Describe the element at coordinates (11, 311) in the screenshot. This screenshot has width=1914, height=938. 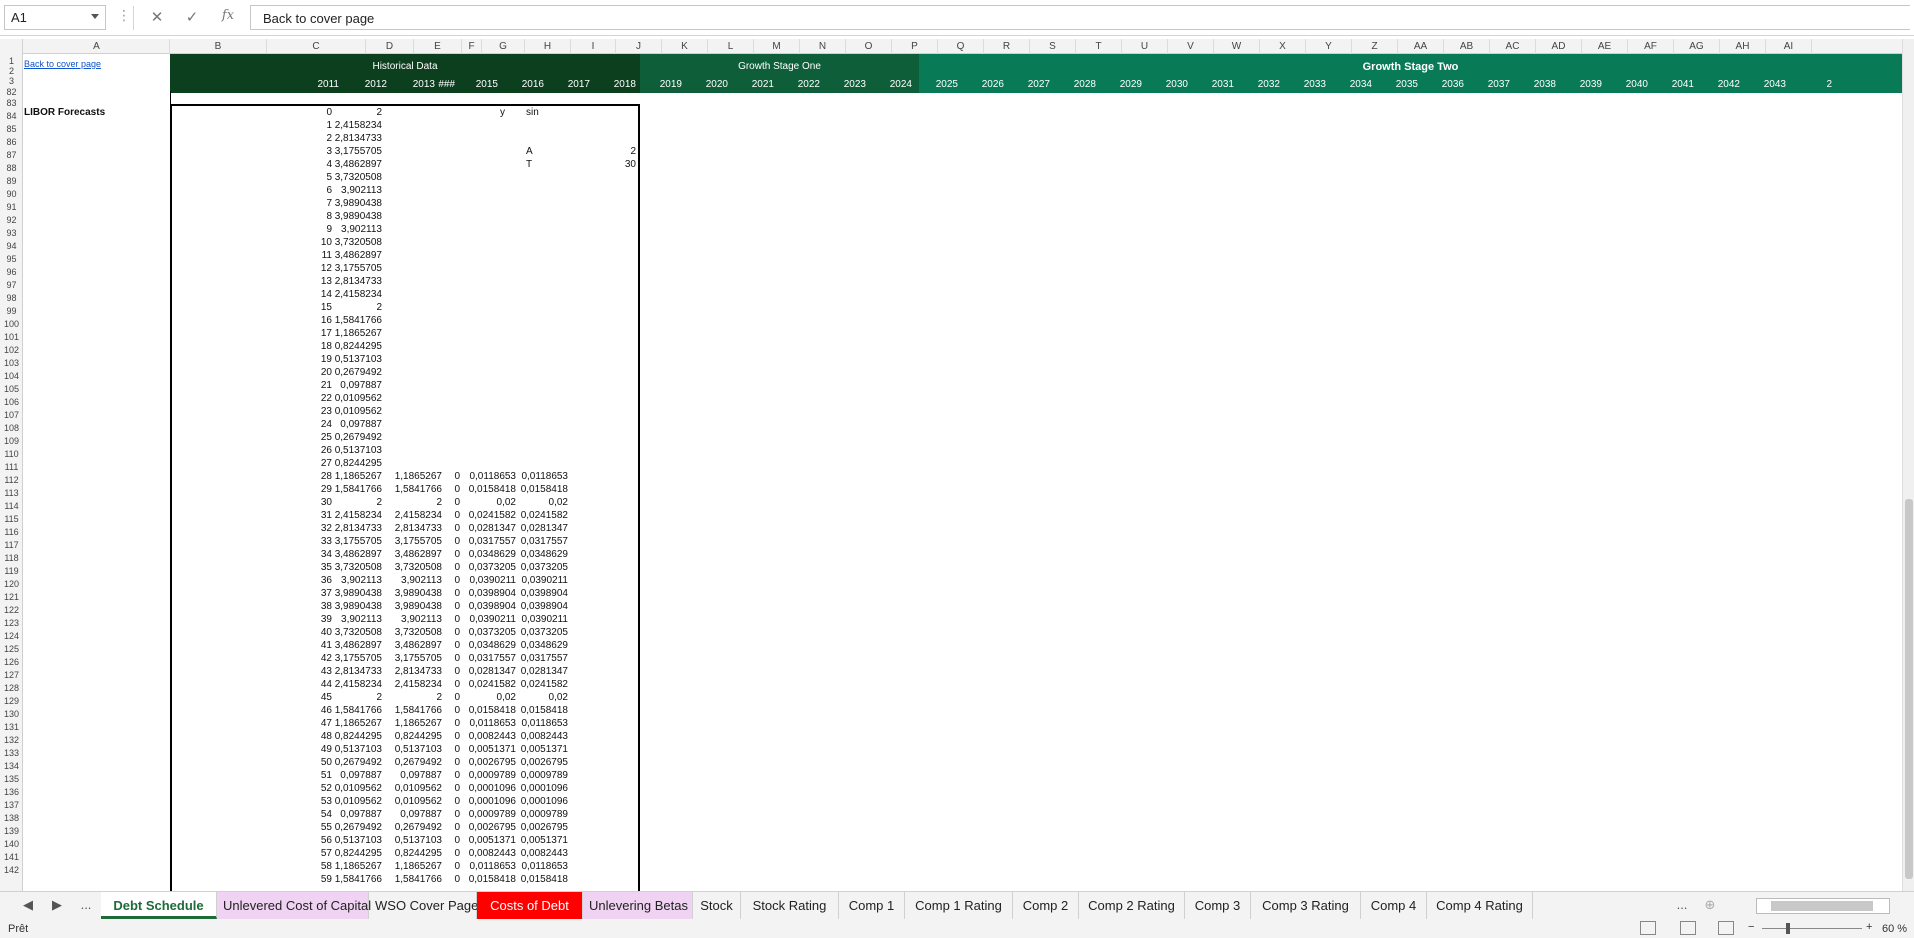
I see `row-header-99: 99` at that location.